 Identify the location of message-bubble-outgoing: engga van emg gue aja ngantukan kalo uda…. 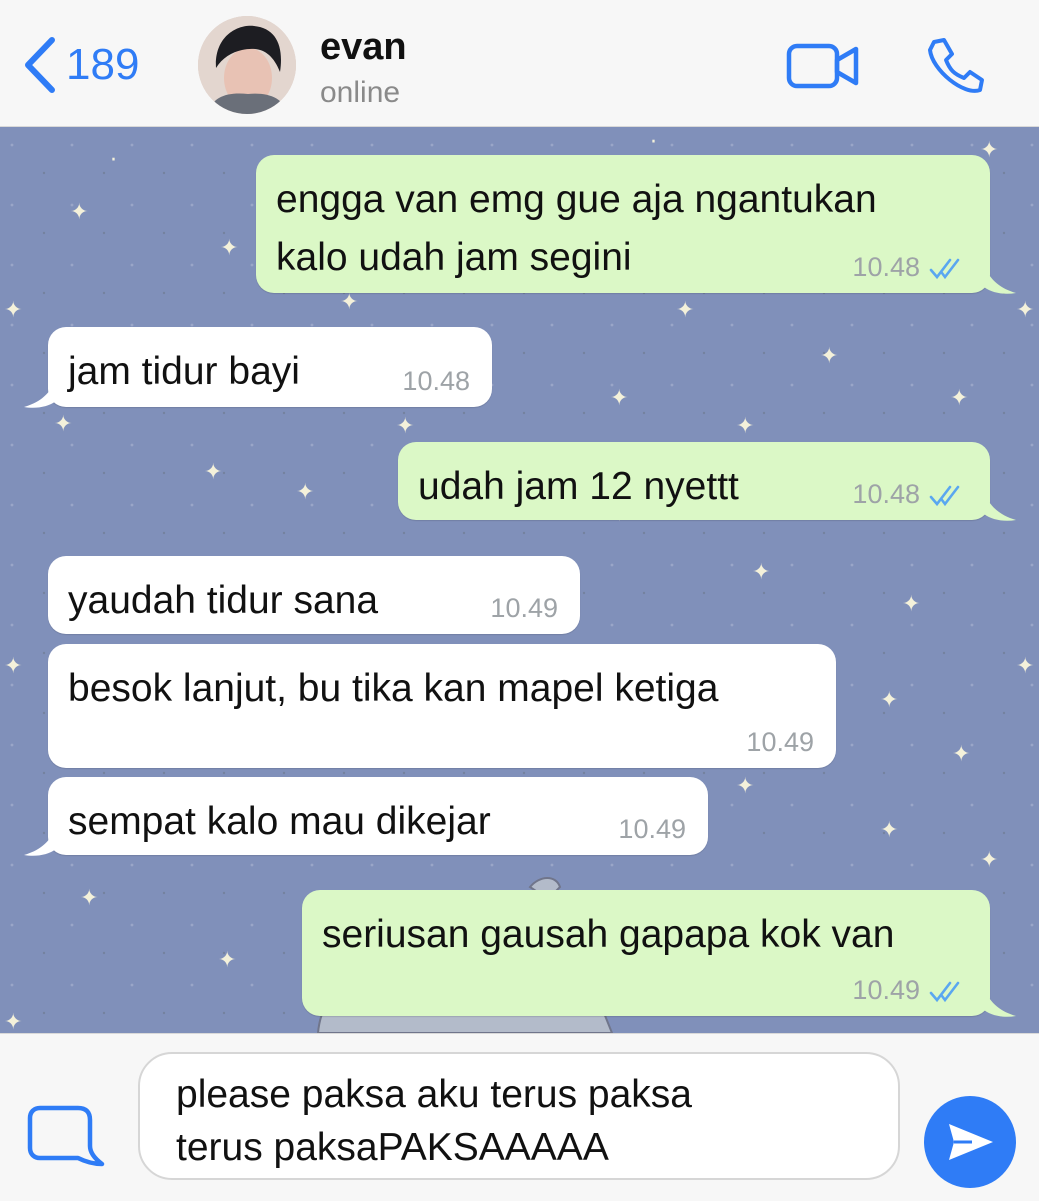
(623, 224).